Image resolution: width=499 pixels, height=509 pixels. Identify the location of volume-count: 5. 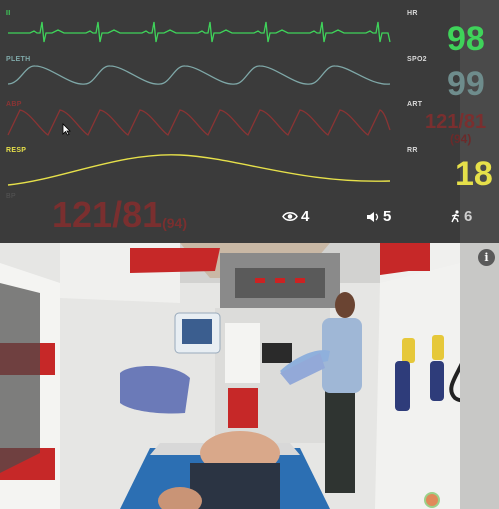
(387, 216).